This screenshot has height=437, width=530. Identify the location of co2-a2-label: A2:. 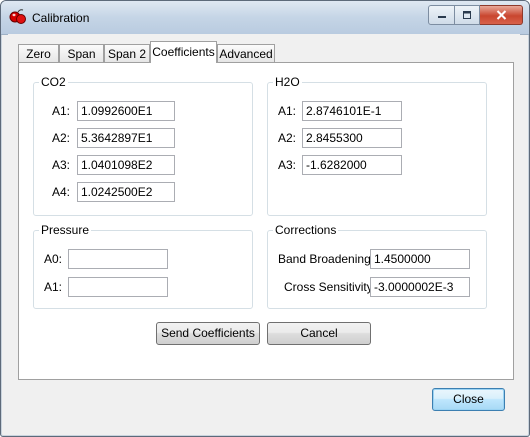
(61, 138).